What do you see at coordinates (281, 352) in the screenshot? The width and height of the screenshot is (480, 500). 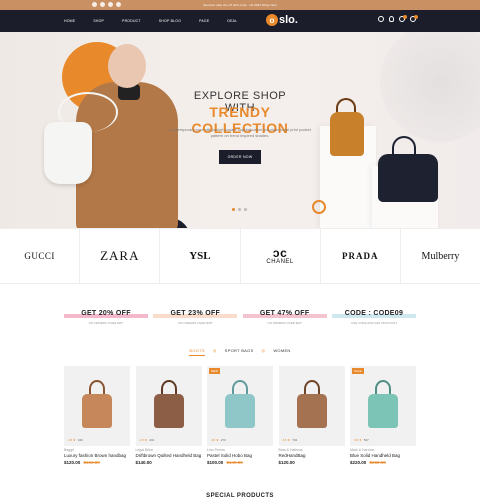 I see `tab-women: WOMEN` at bounding box center [281, 352].